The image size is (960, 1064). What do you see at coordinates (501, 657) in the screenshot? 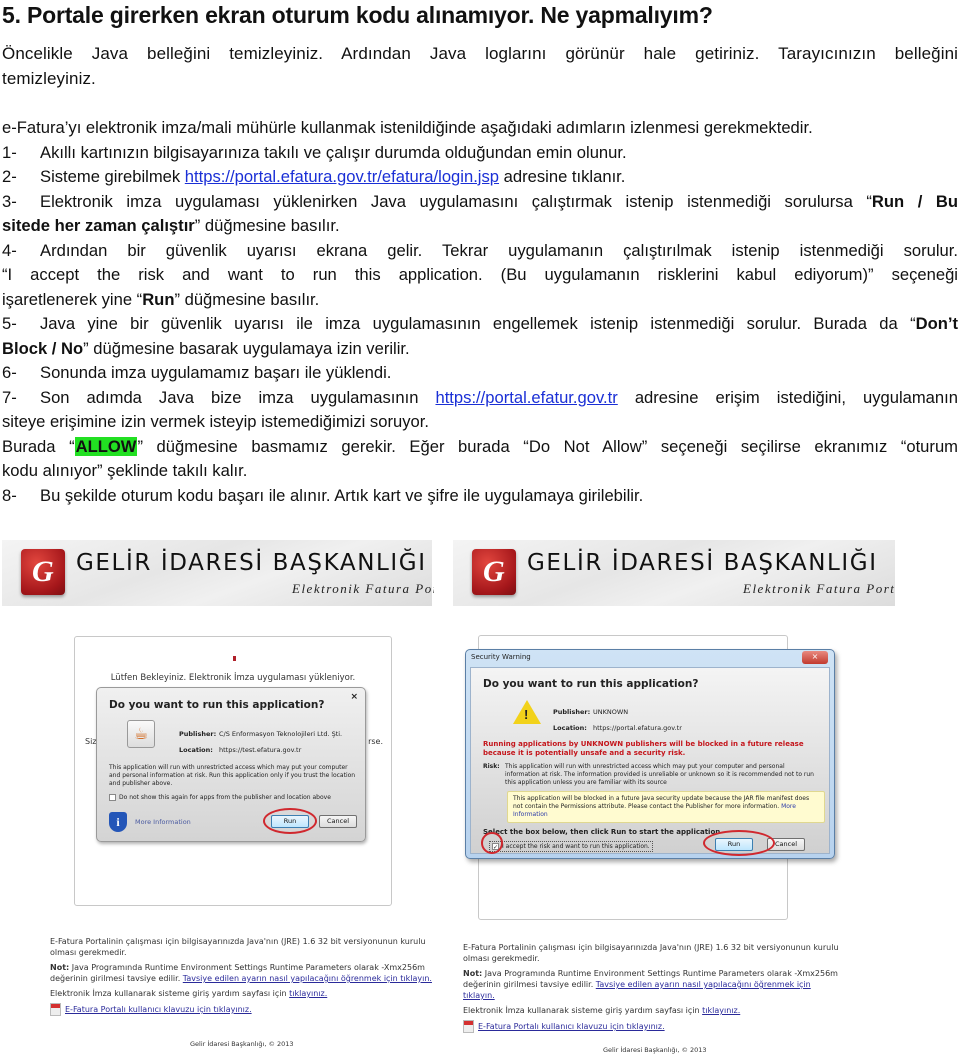
I see `dialog-caption: Security Warning` at bounding box center [501, 657].